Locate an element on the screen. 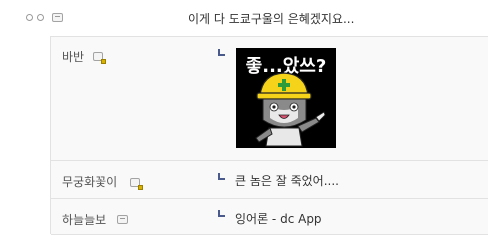 The width and height of the screenshot is (488, 242). reply-nickname: 바반 is located at coordinates (73, 56).